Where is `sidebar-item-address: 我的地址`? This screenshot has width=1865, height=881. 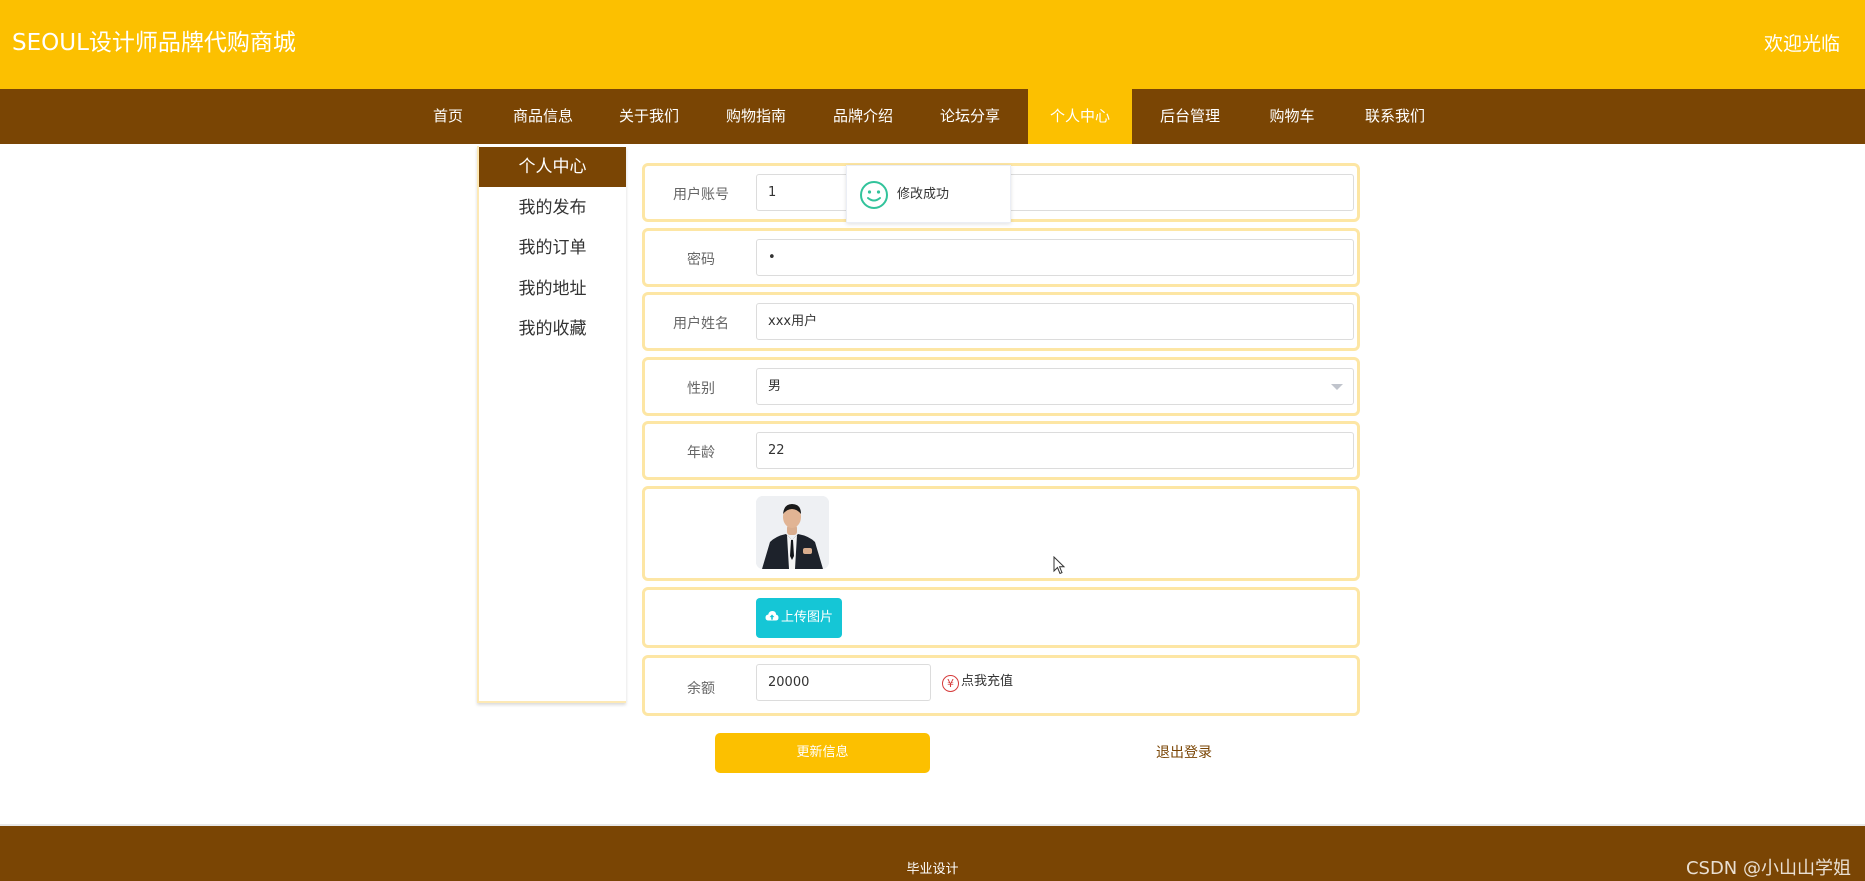 sidebar-item-address: 我的地址 is located at coordinates (552, 289).